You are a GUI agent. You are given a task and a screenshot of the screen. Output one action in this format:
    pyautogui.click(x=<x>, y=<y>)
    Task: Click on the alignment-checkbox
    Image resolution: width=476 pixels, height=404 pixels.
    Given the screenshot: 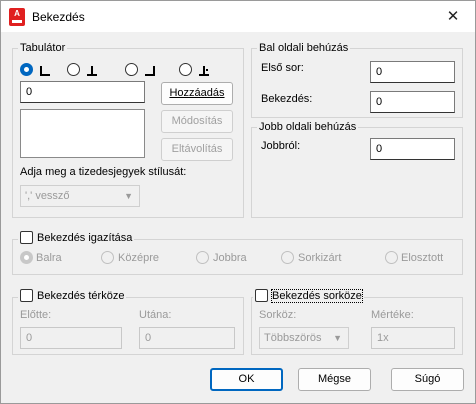 What is the action you would take?
    pyautogui.click(x=26, y=237)
    